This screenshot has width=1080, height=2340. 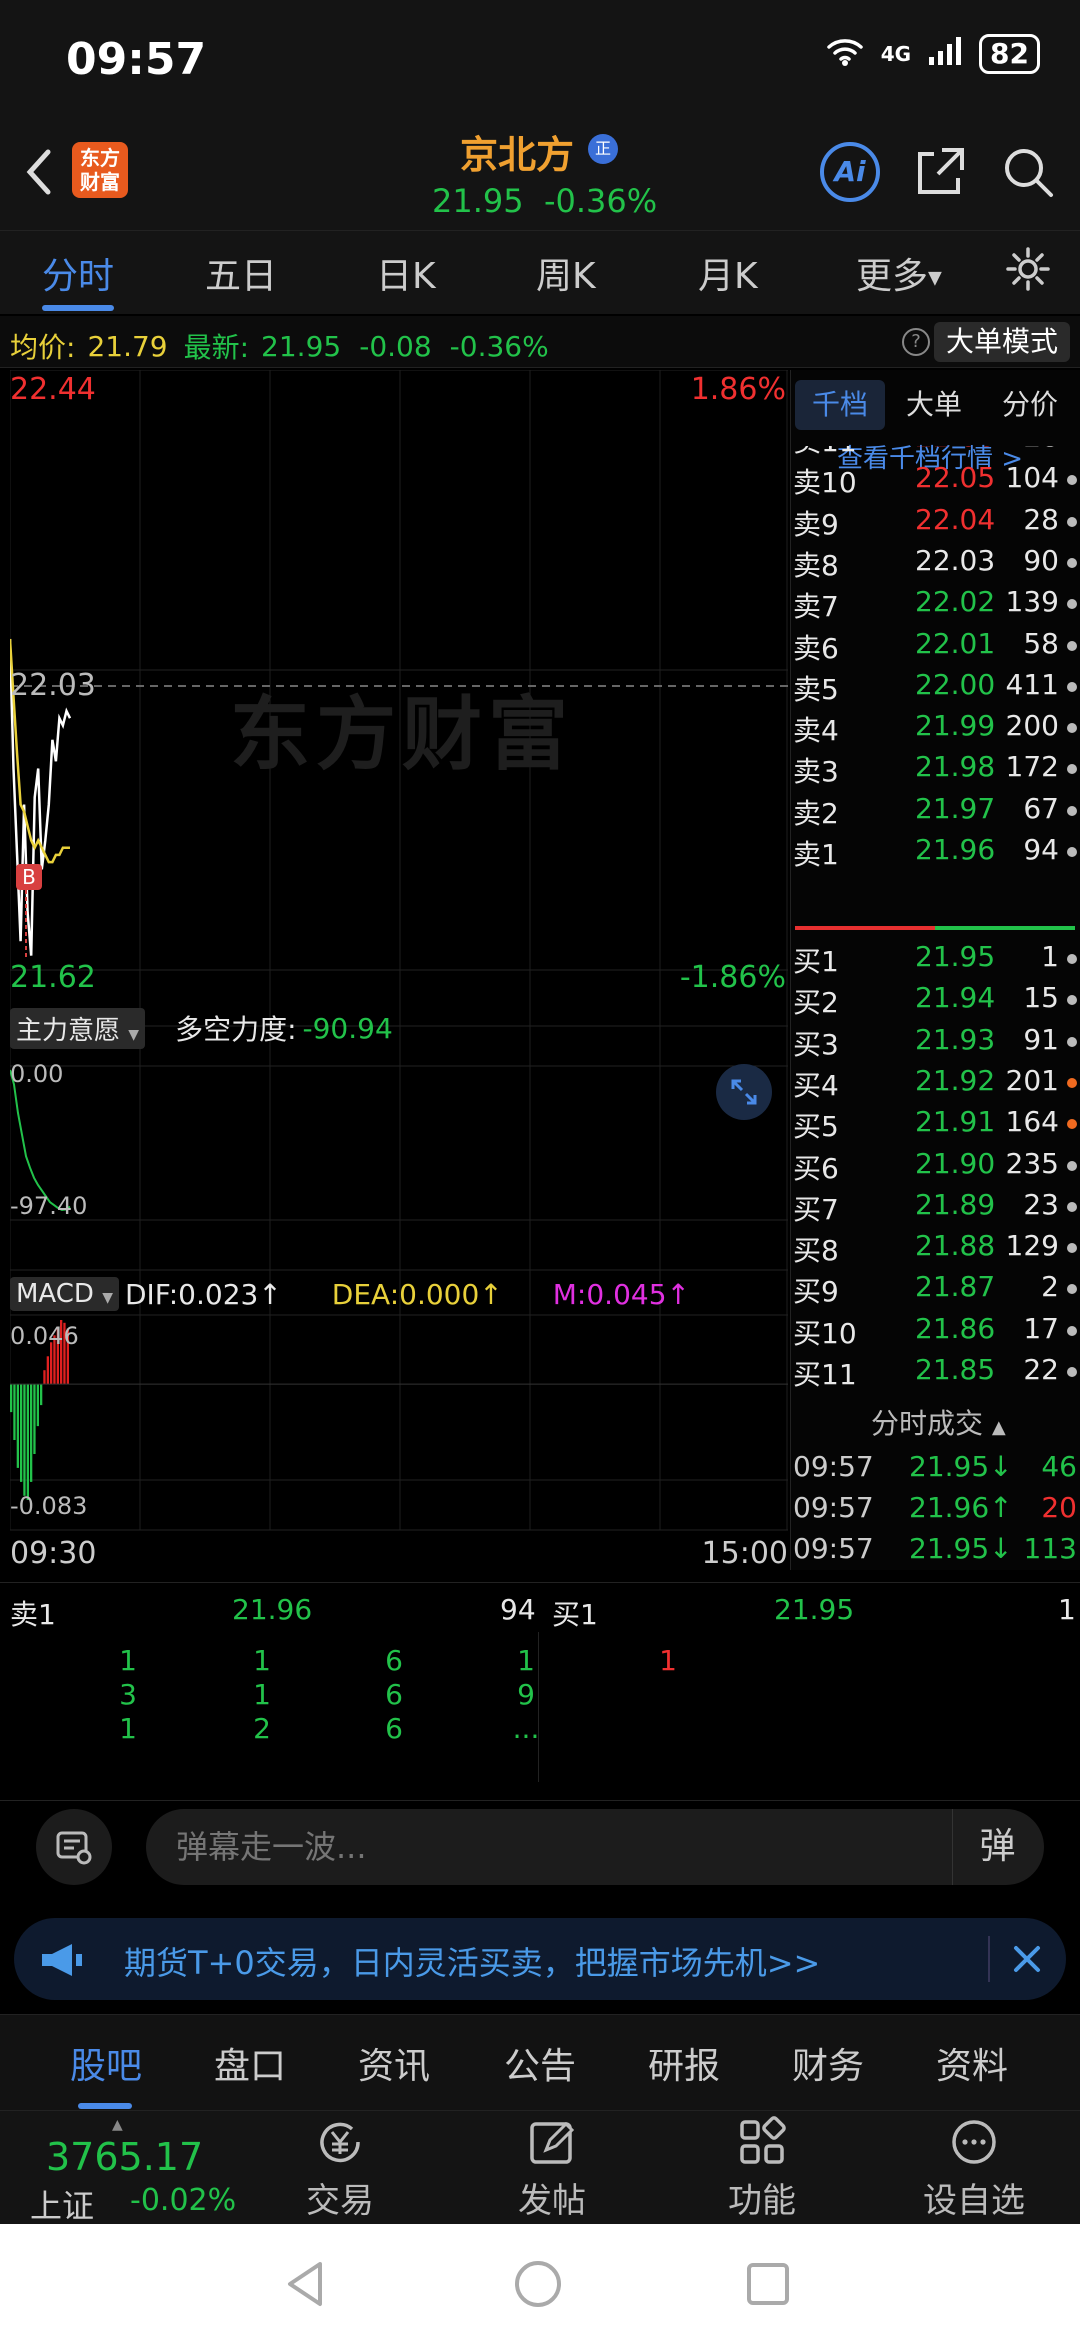 I want to click on add-watchlist-button: 设自选, so click(x=974, y=2168).